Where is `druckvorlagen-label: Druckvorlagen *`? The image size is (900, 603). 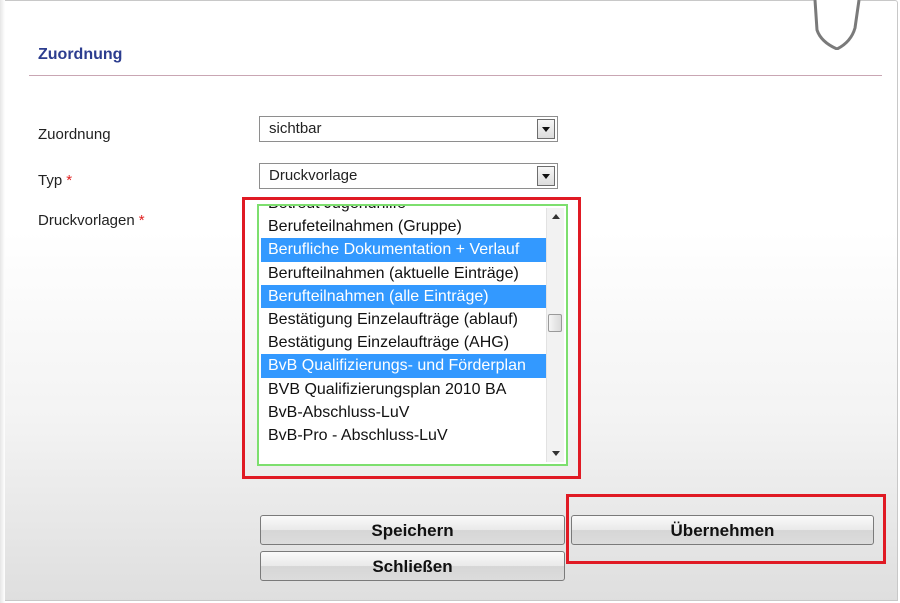 druckvorlagen-label: Druckvorlagen * is located at coordinates (91, 220).